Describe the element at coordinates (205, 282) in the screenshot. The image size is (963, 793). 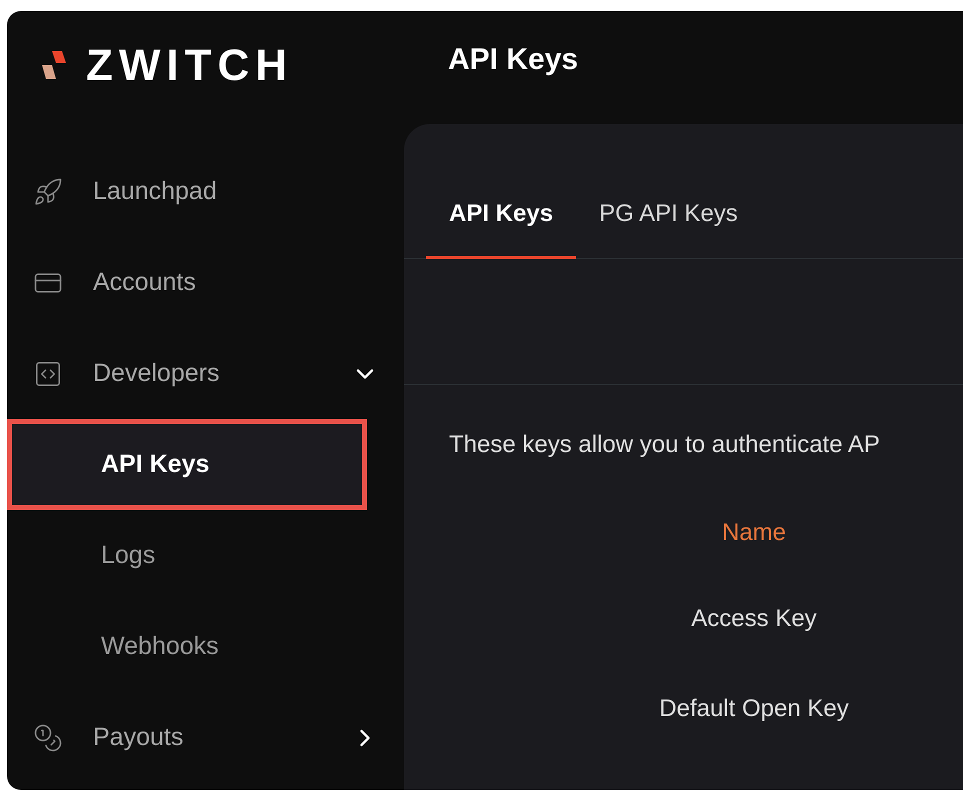
I see `nav-item: Accounts` at that location.